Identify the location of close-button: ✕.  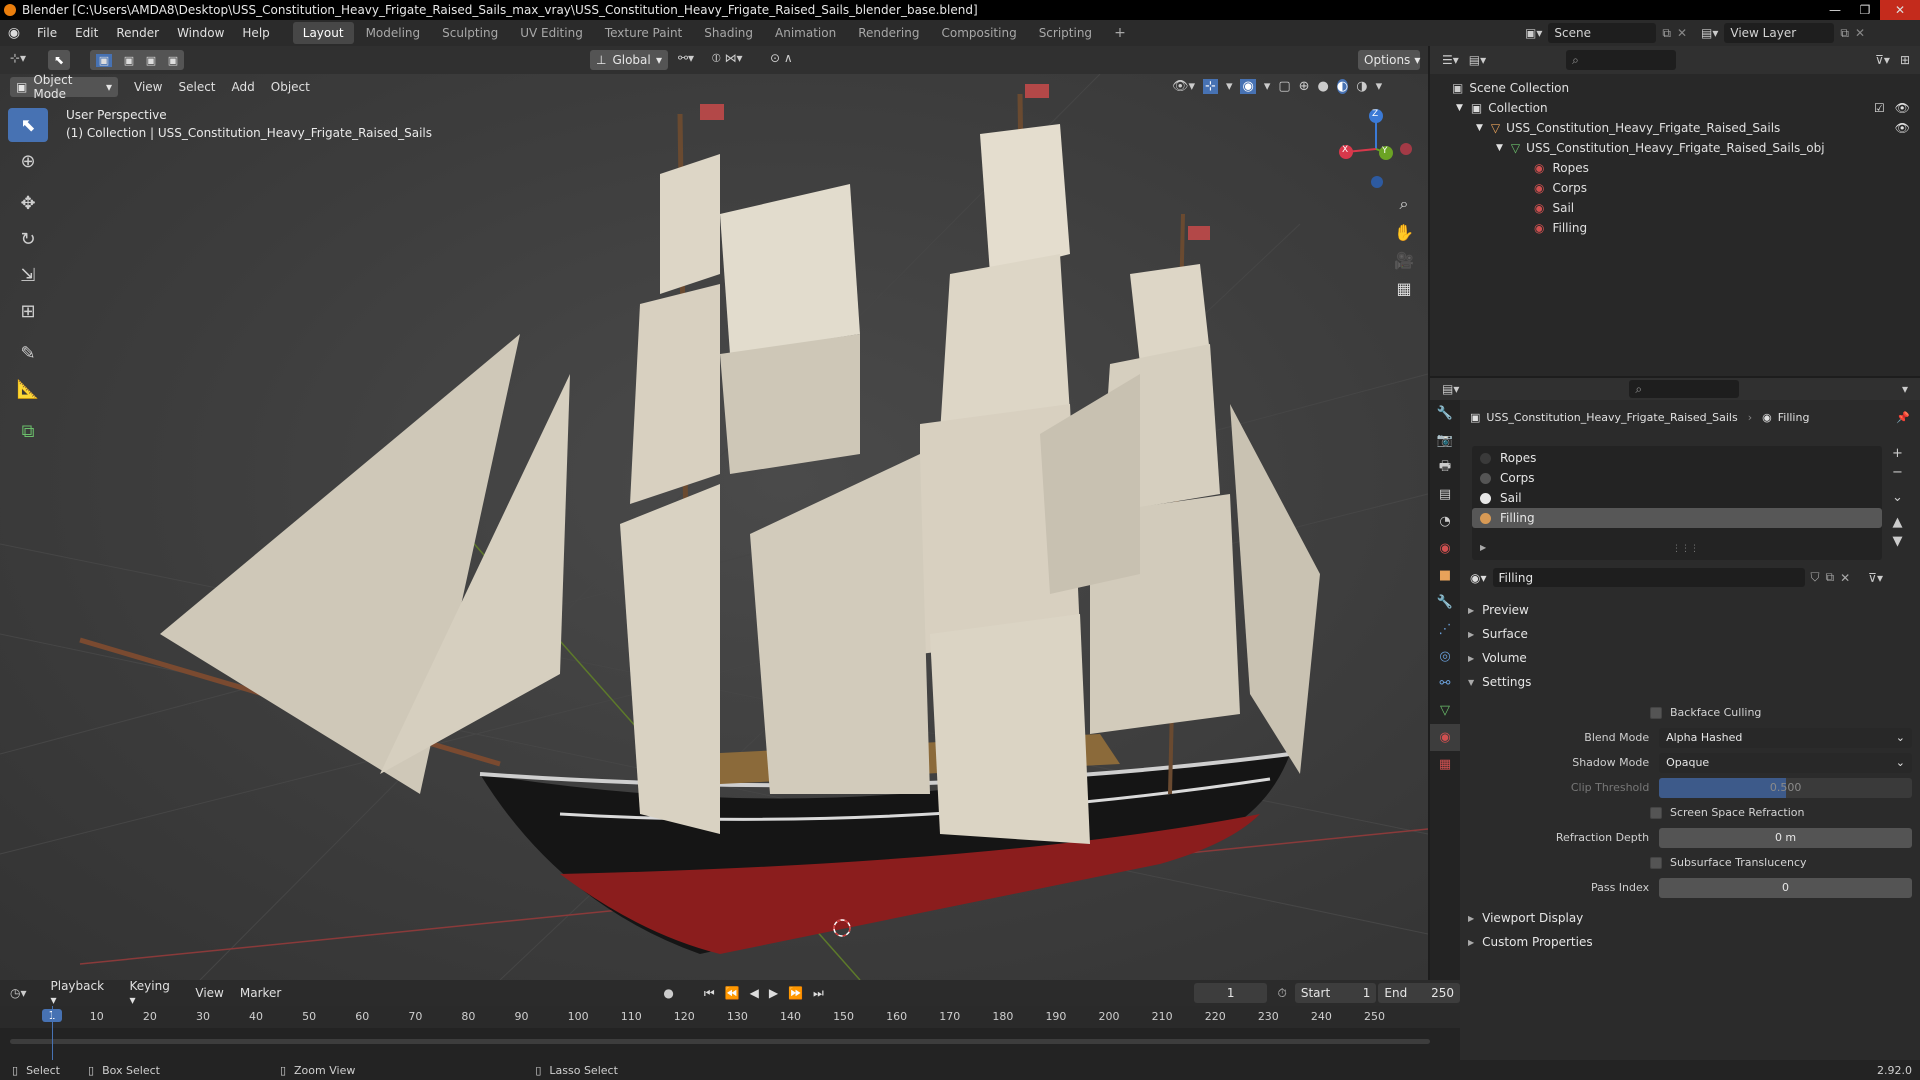
(1900, 10).